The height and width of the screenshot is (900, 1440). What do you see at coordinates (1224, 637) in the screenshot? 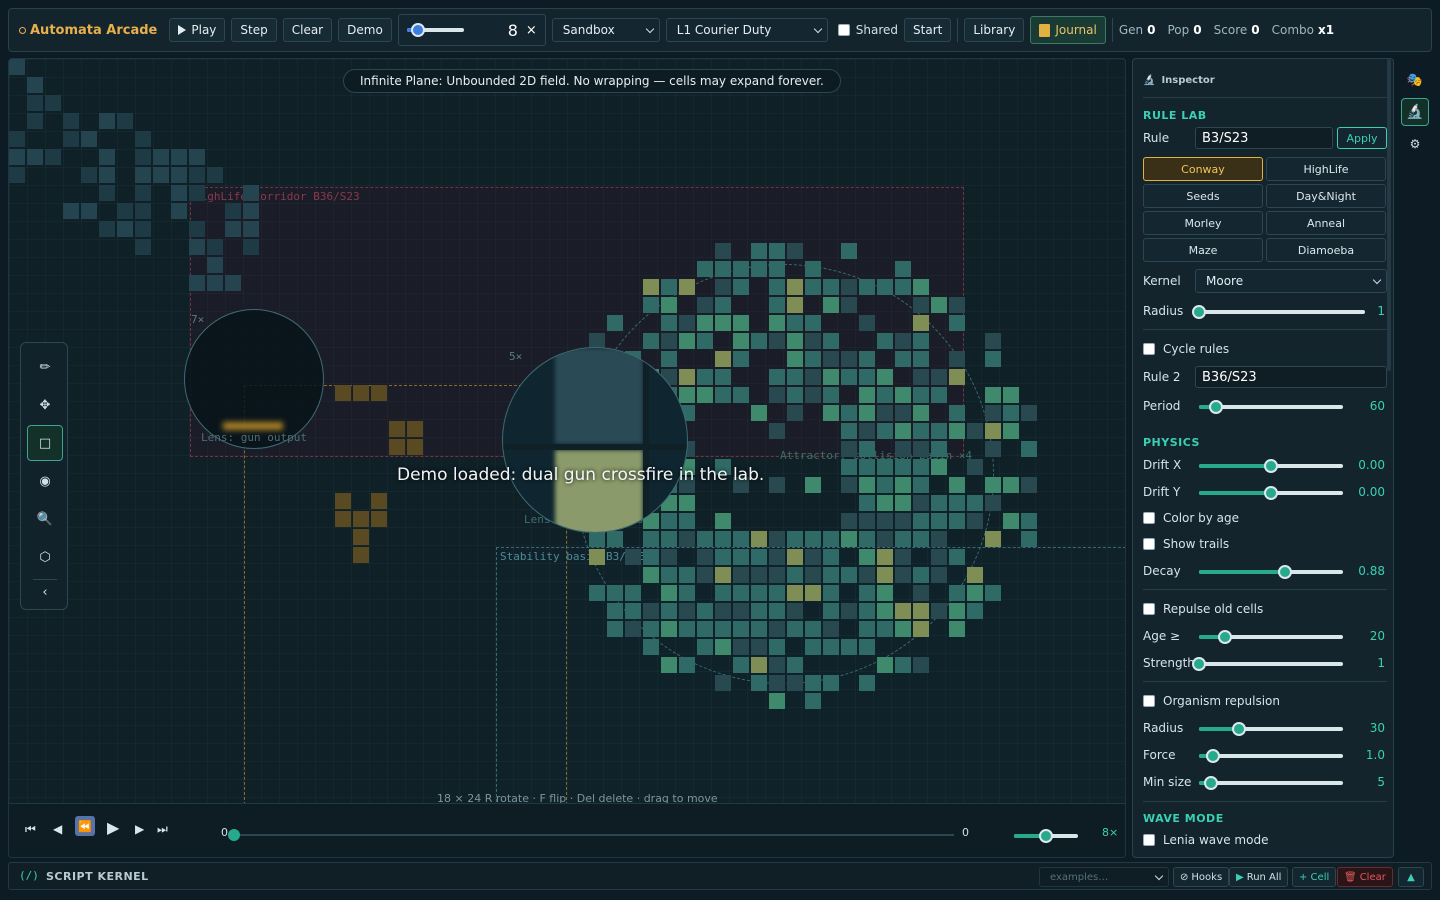
I see `age-handle` at bounding box center [1224, 637].